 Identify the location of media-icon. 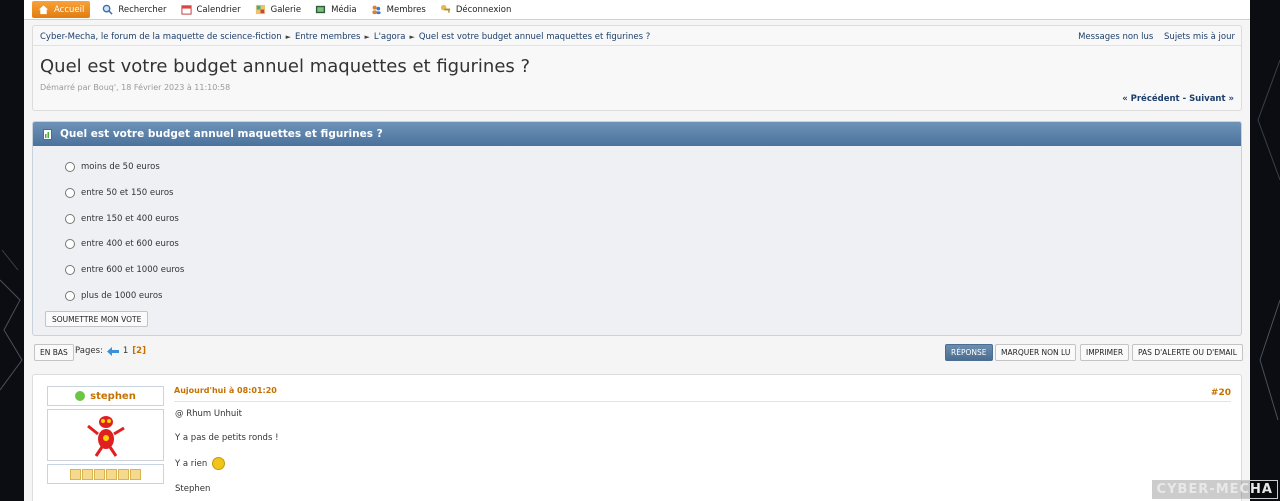
(321, 9).